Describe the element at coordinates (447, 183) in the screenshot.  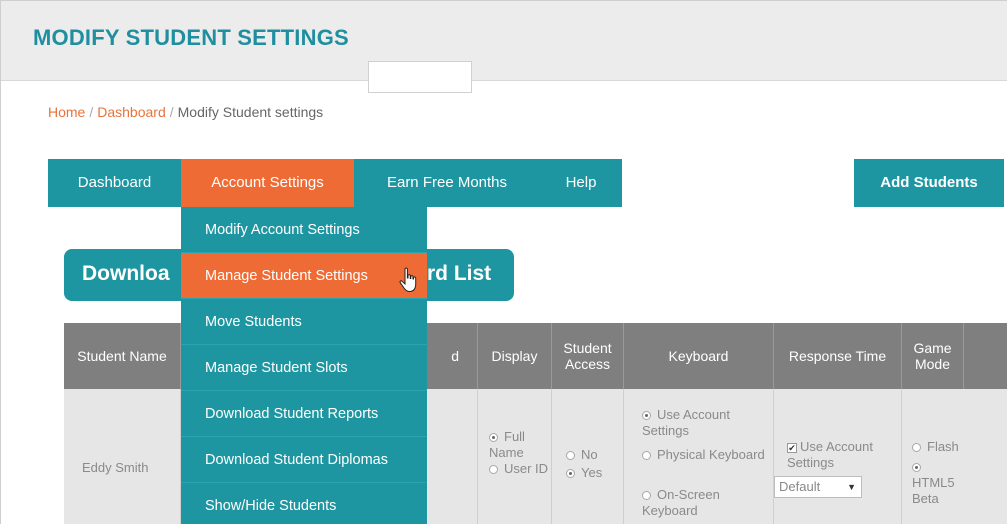
I see `nav-earn-free-months: Earn Free Months` at that location.